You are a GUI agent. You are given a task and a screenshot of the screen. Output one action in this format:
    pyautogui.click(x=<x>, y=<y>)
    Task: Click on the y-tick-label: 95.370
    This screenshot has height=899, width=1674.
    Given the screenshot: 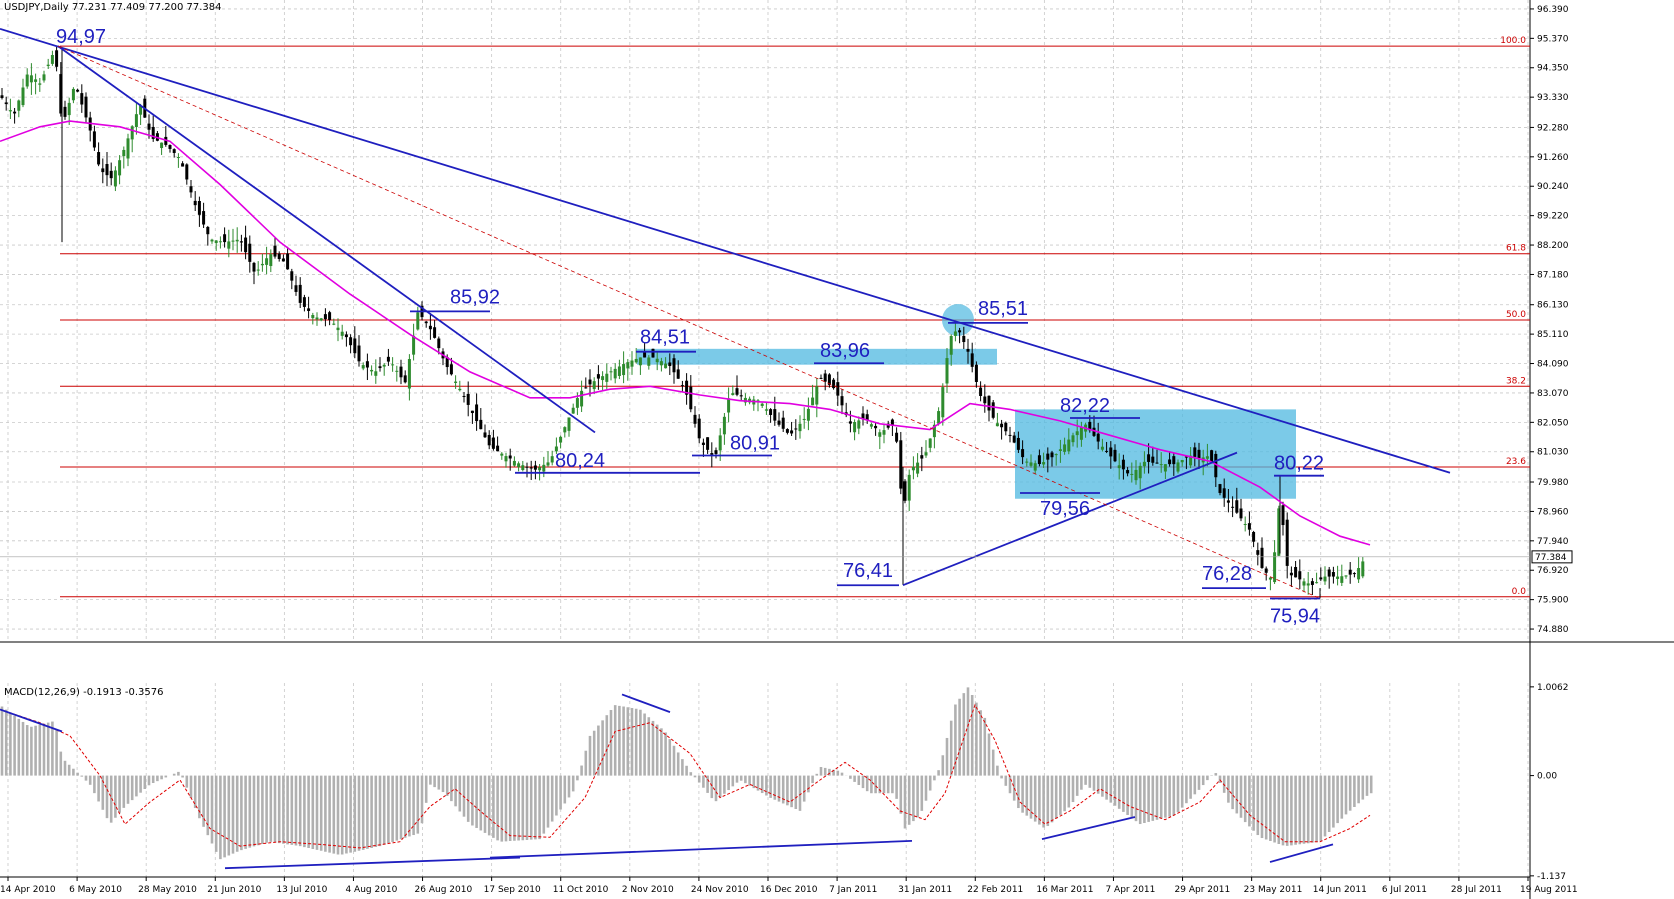 What is the action you would take?
    pyautogui.click(x=1553, y=39)
    